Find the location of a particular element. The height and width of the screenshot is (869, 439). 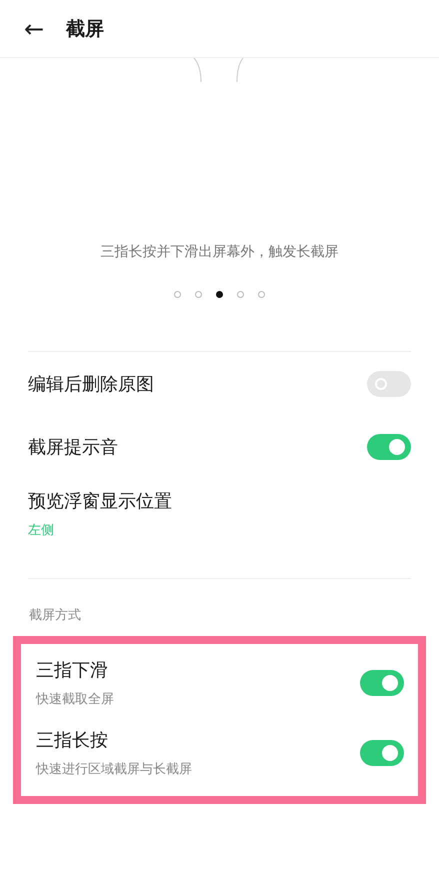

setting-label: 三指下滑 is located at coordinates (72, 670).